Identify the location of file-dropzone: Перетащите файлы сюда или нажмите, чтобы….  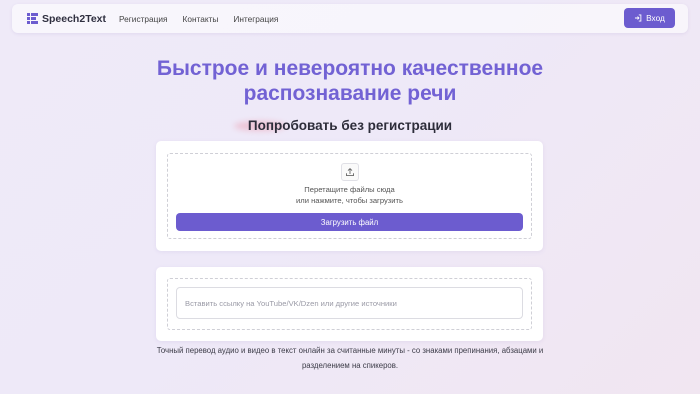
(349, 196).